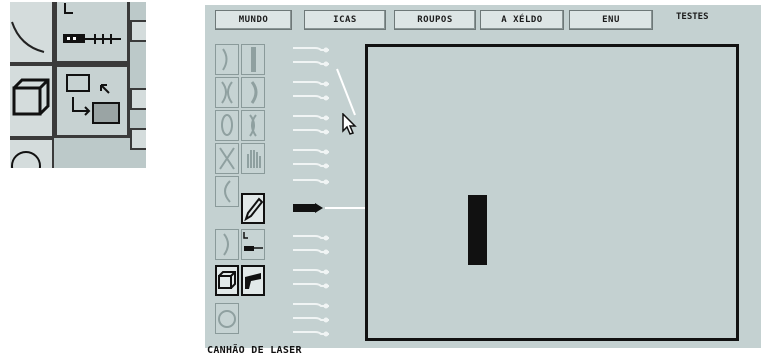 The height and width of the screenshot is (360, 761). Describe the element at coordinates (349, 124) in the screenshot. I see `arrow-cursor-icon` at that location.